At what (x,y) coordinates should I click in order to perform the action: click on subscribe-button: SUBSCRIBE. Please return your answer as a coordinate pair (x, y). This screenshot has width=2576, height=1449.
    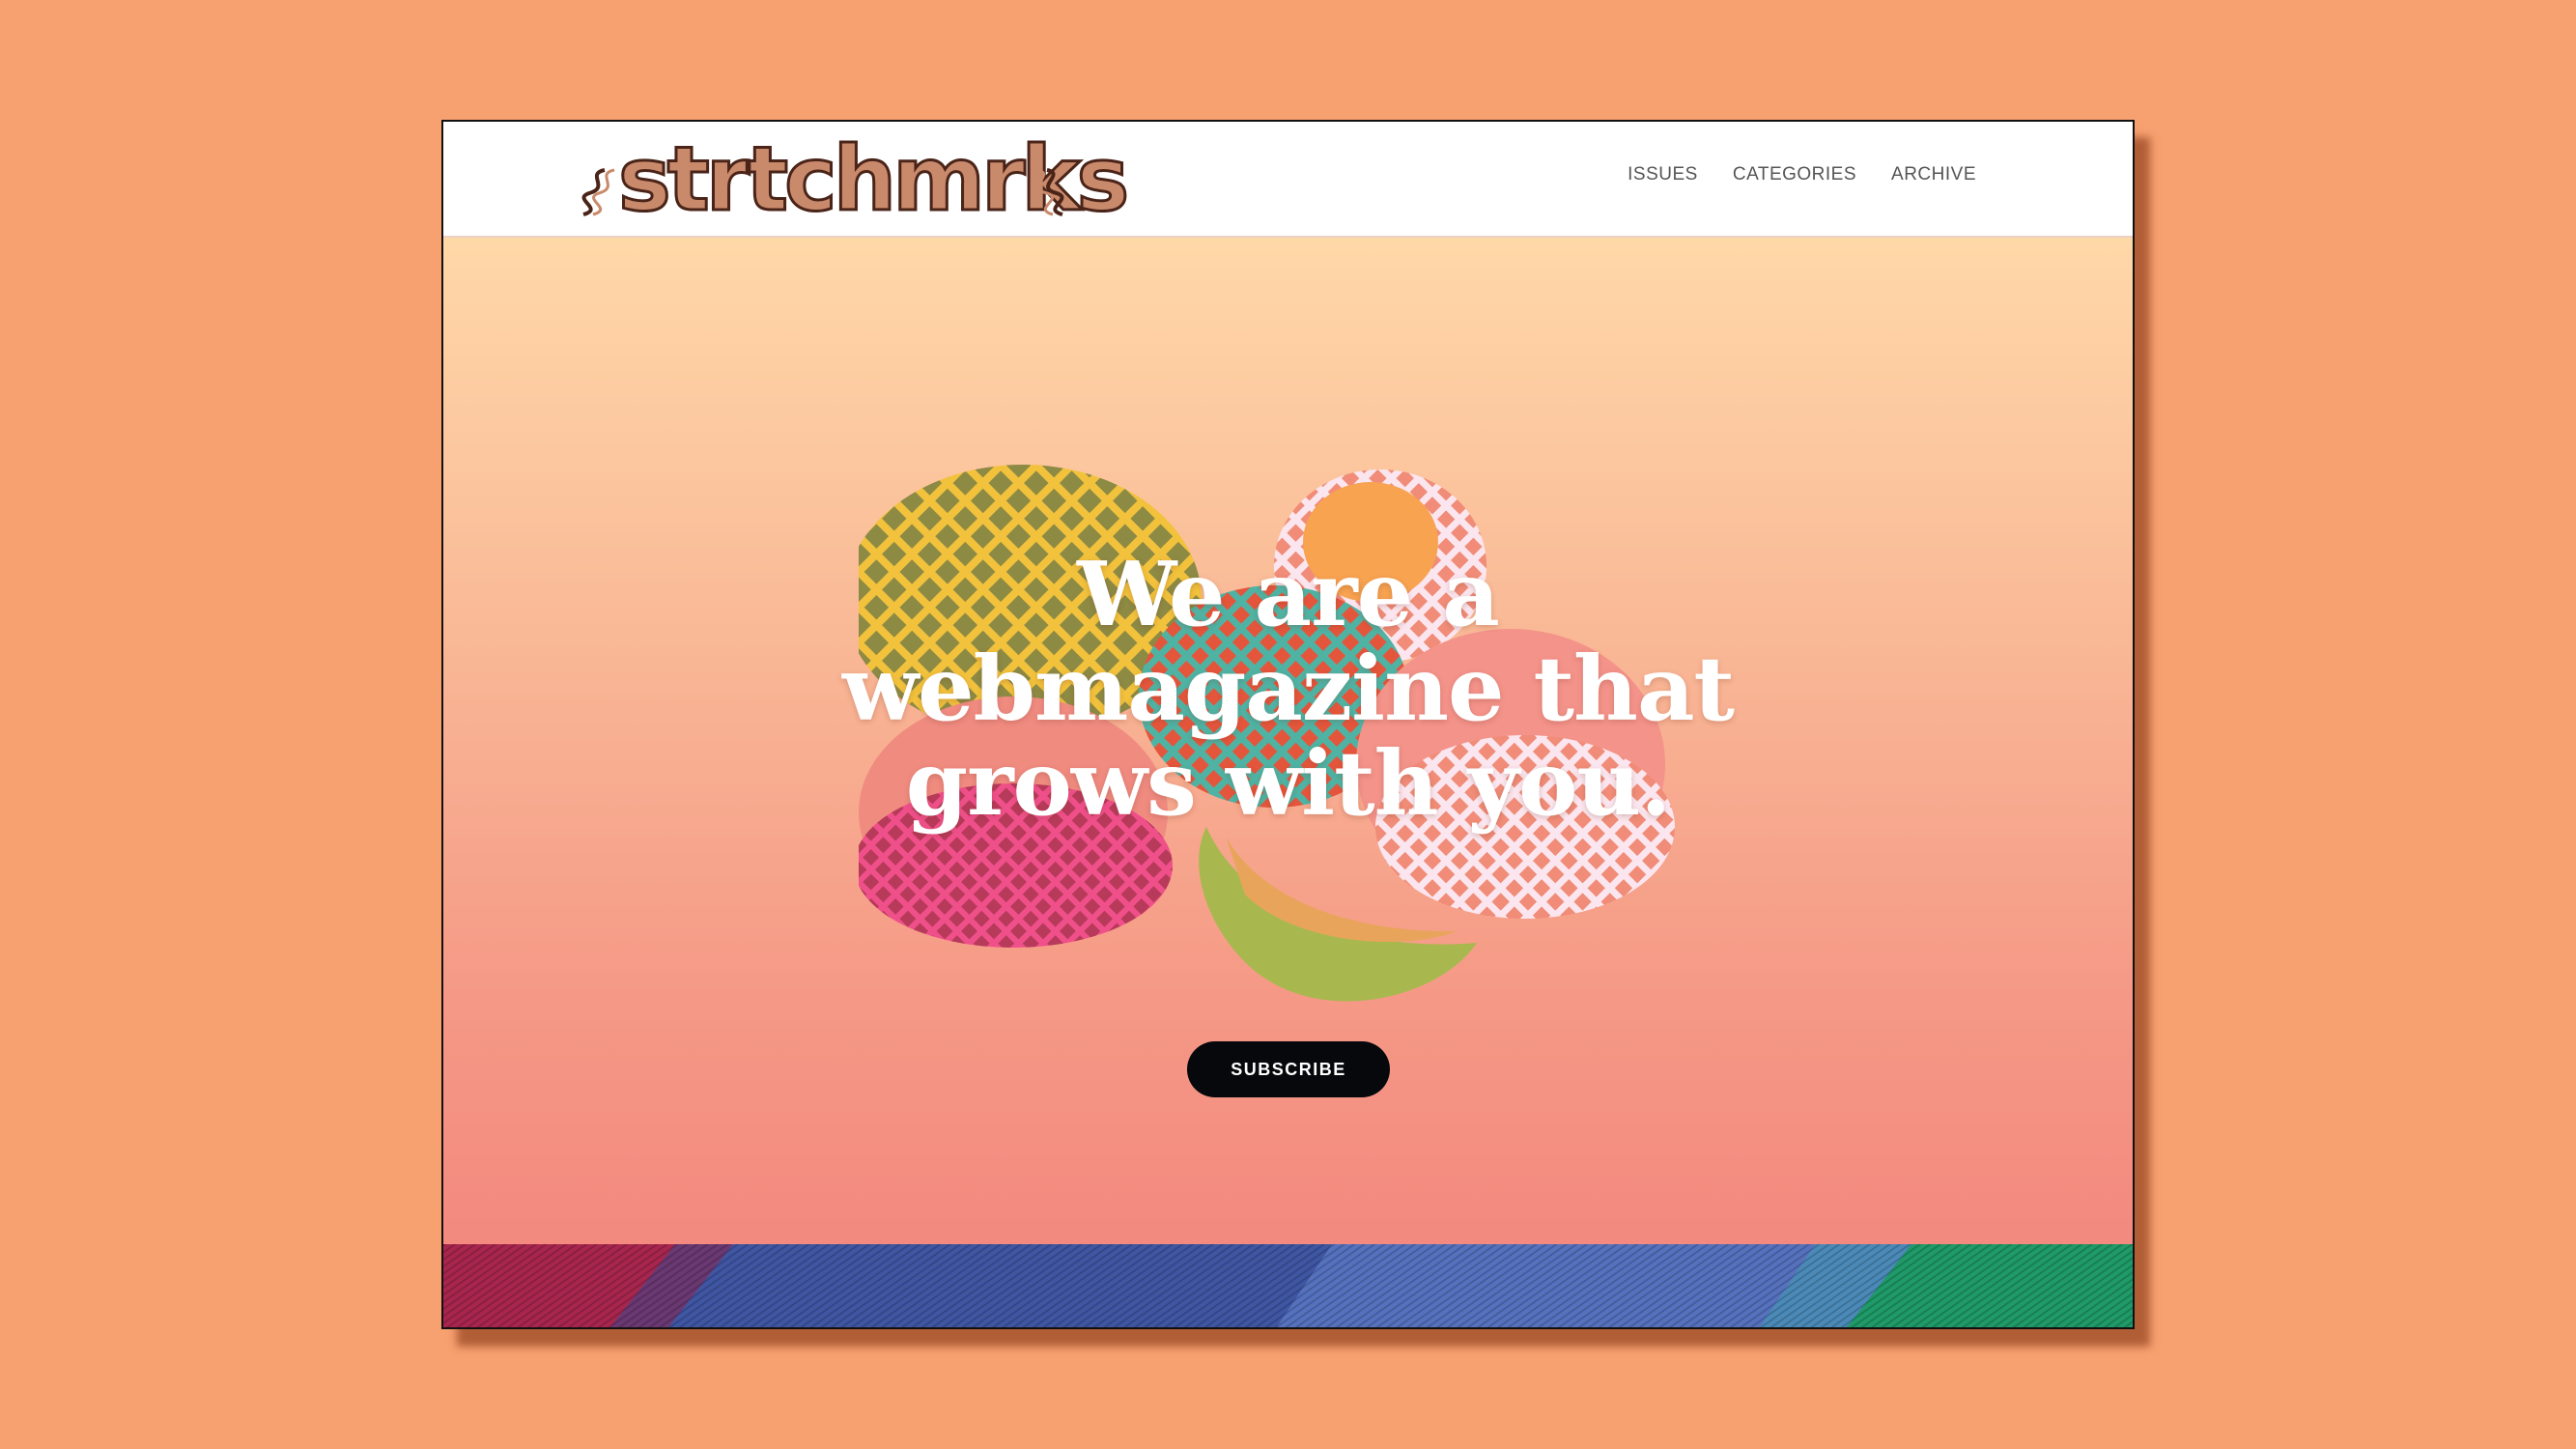
    Looking at the image, I should click on (1288, 1069).